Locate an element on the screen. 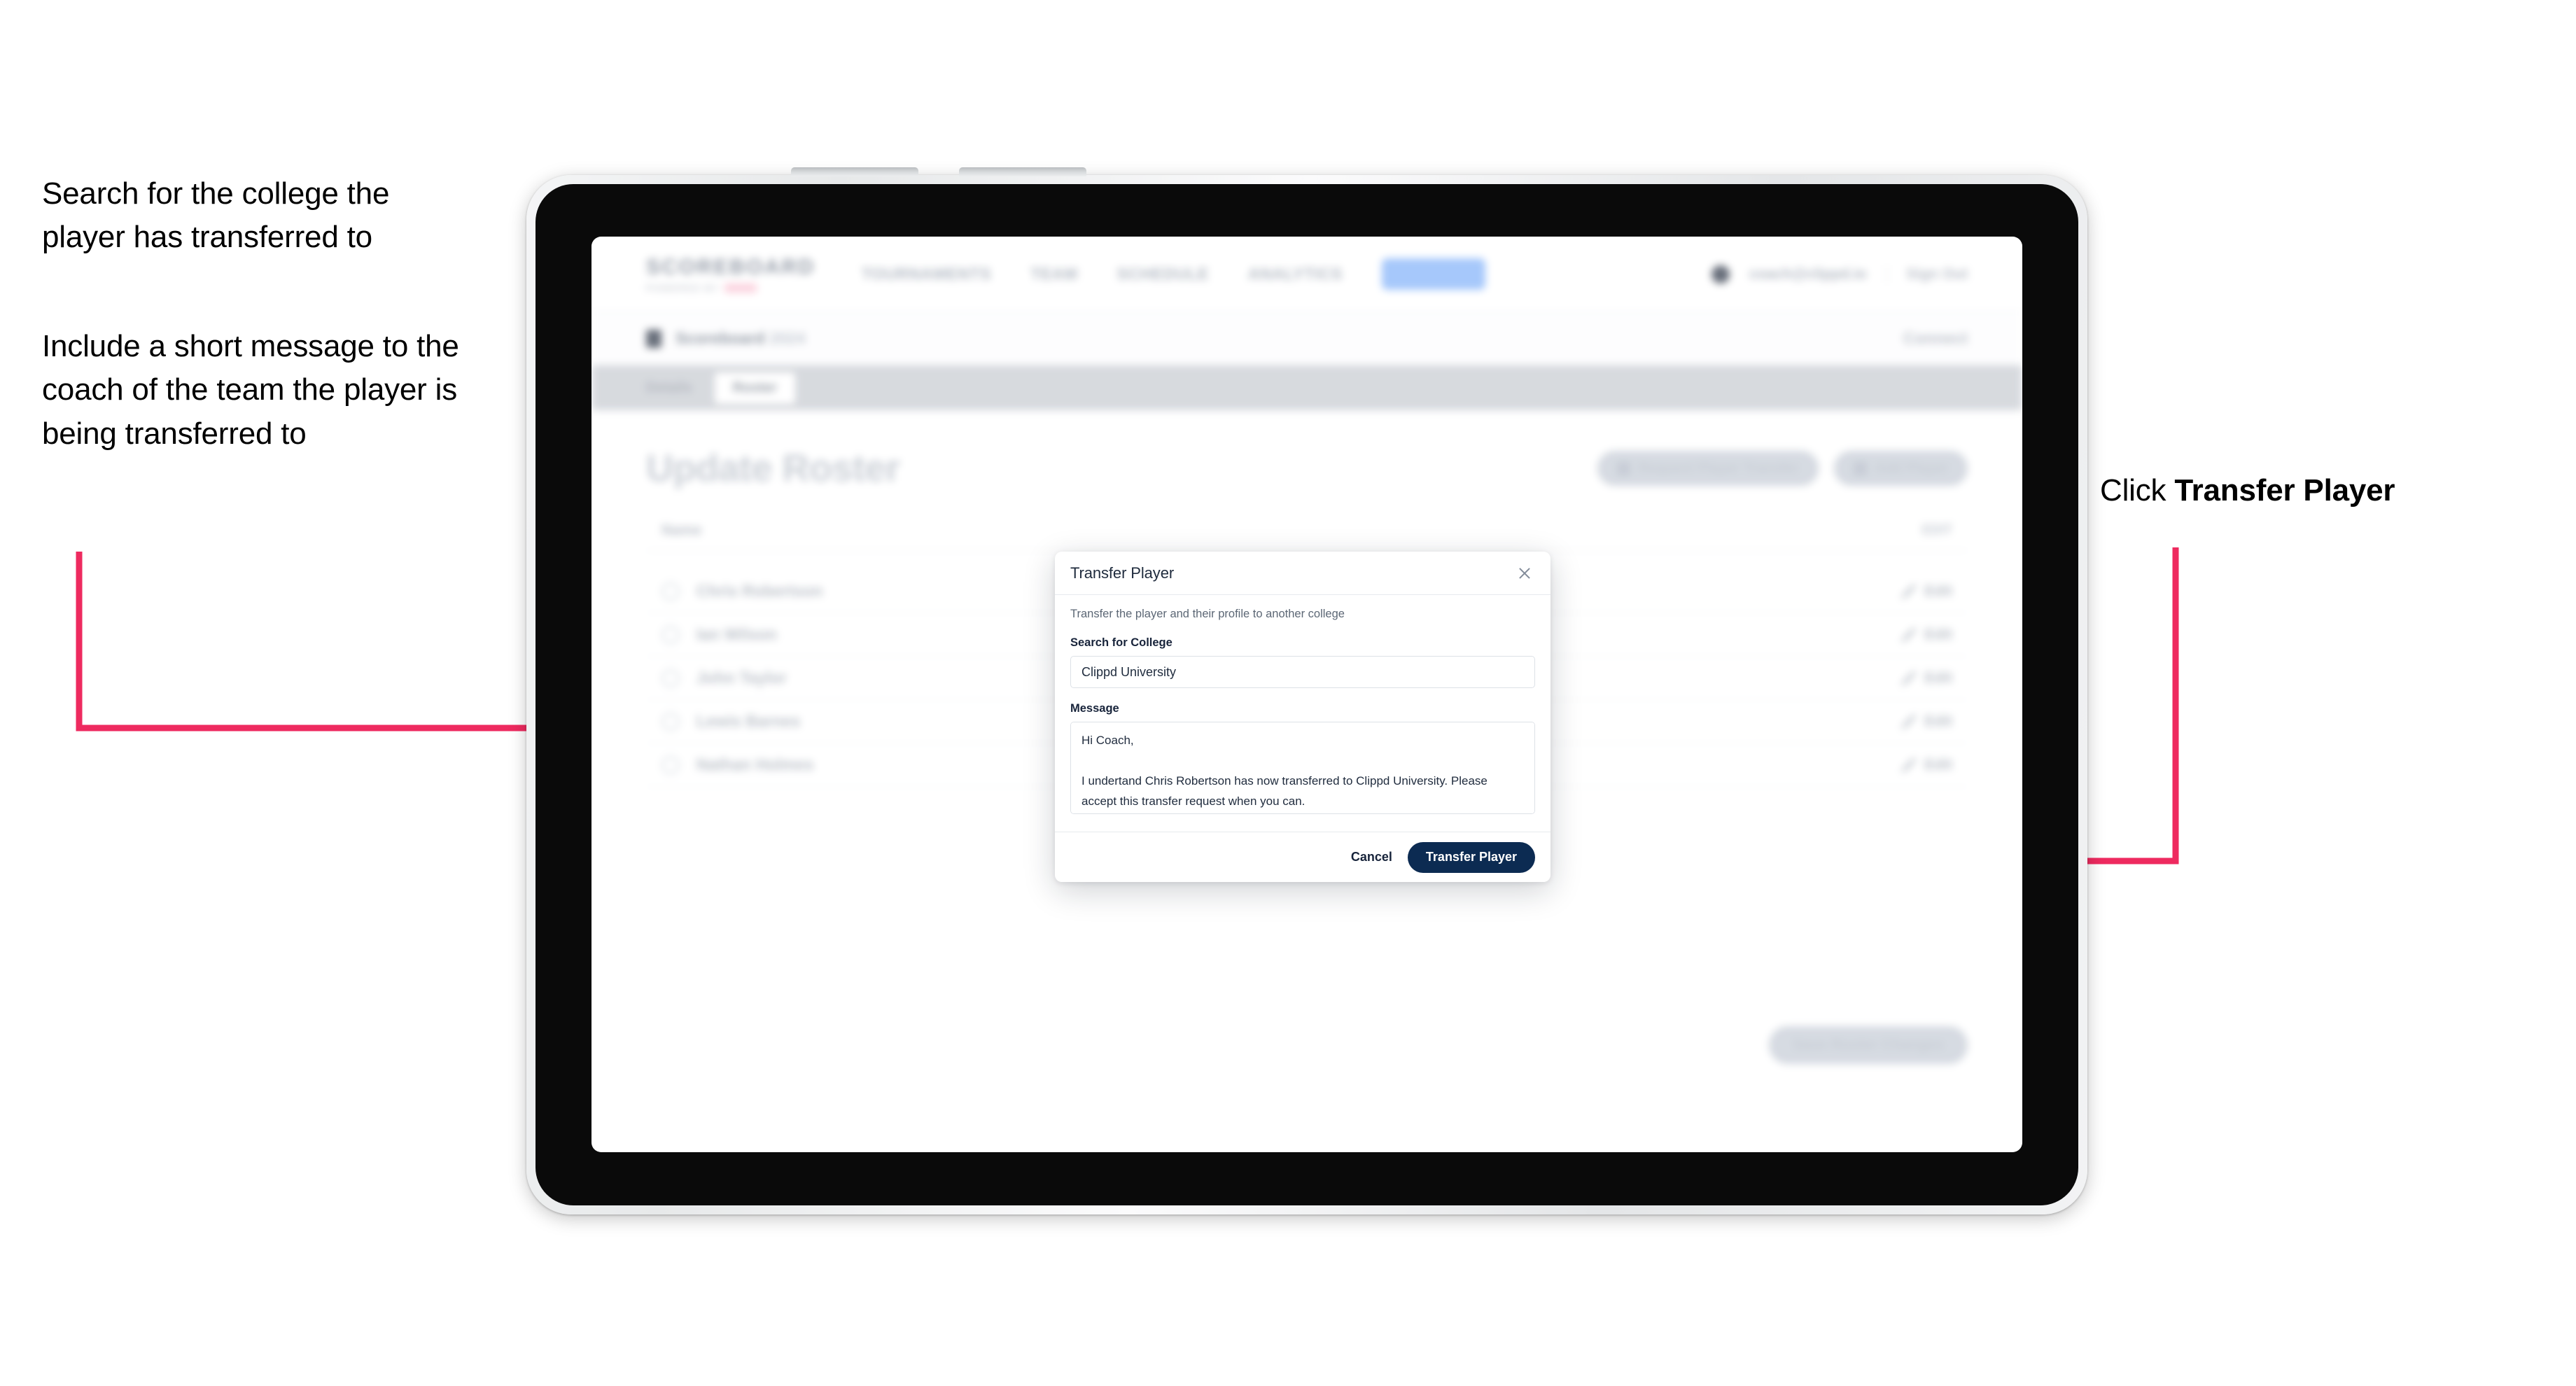 This screenshot has height=1386, width=2576. player-name: Chris Robertson is located at coordinates (759, 591).